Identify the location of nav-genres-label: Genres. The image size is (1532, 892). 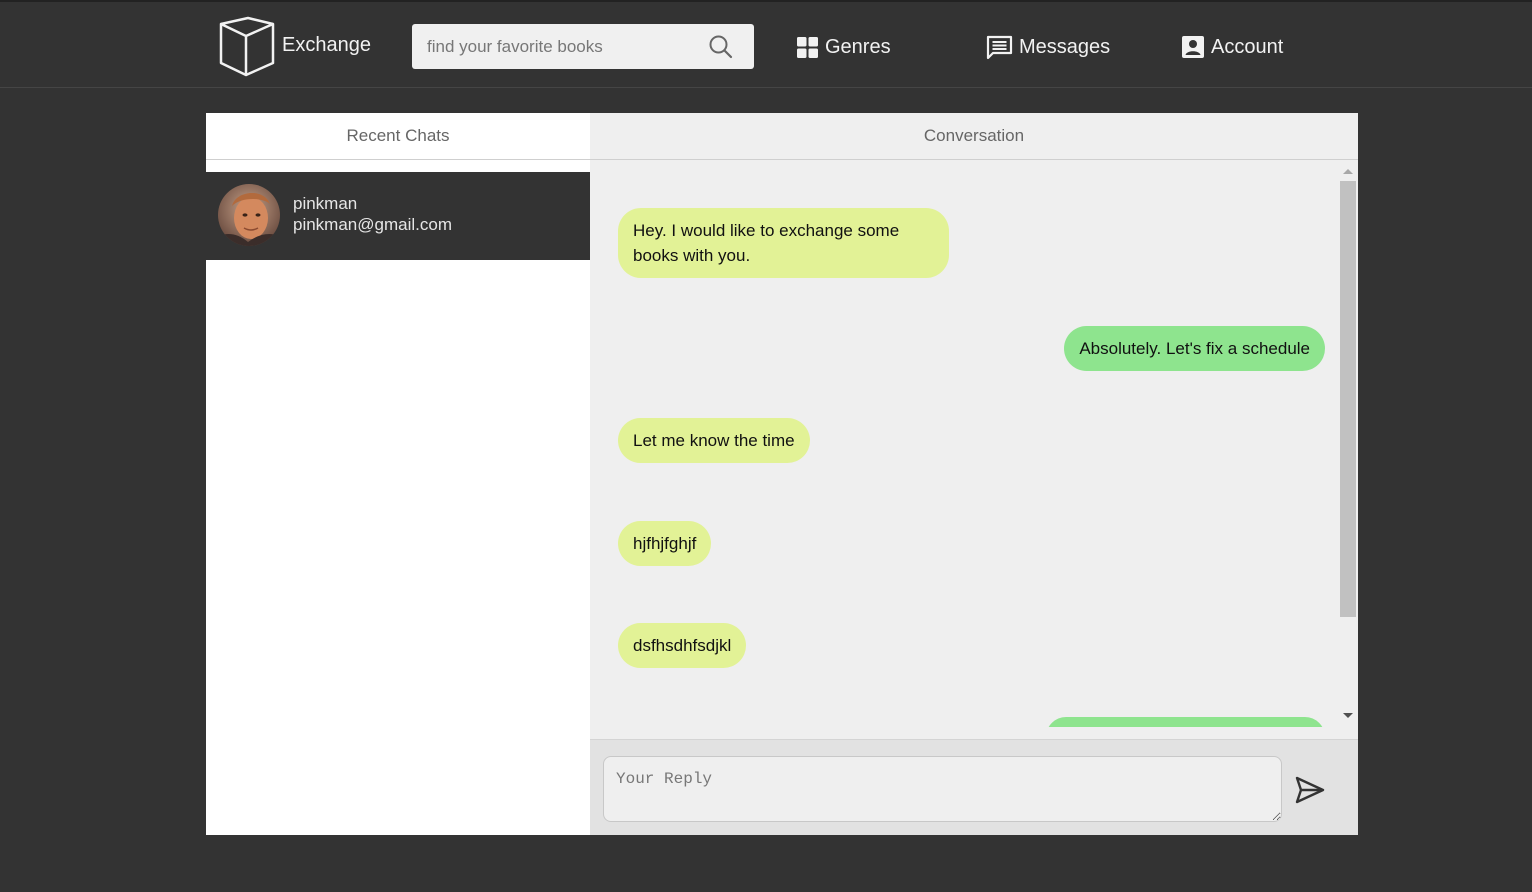
(858, 46).